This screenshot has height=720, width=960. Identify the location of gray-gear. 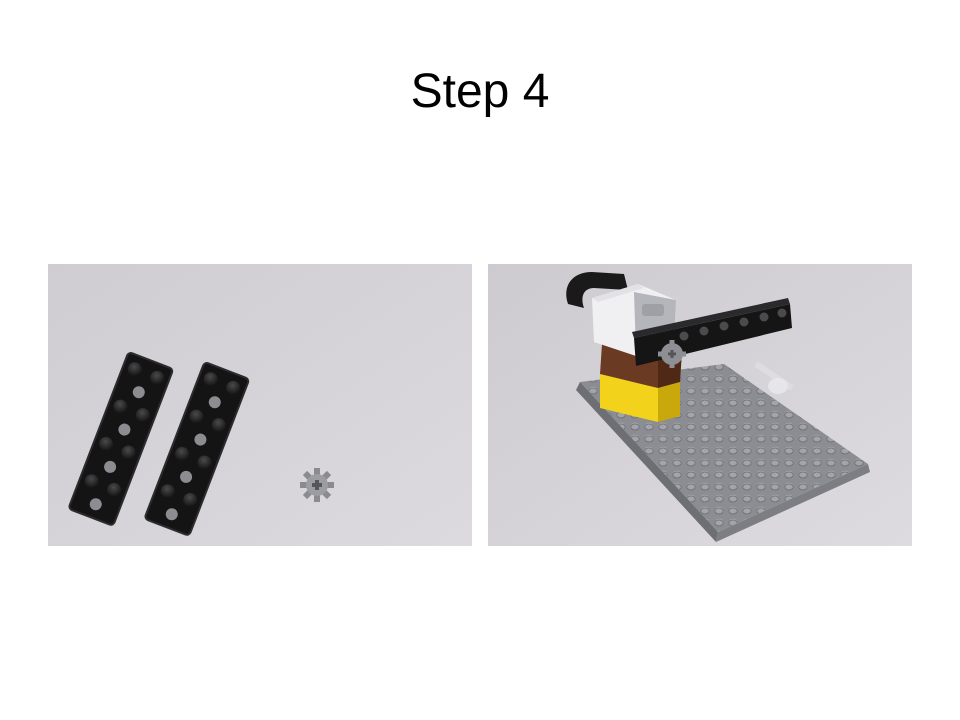
(317, 485).